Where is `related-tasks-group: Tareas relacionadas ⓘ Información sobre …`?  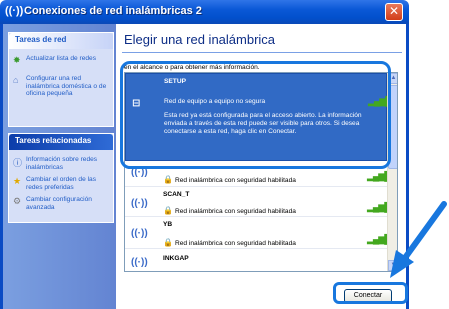 related-tasks-group: Tareas relacionadas ⓘ Información sobre … is located at coordinates (61, 178).